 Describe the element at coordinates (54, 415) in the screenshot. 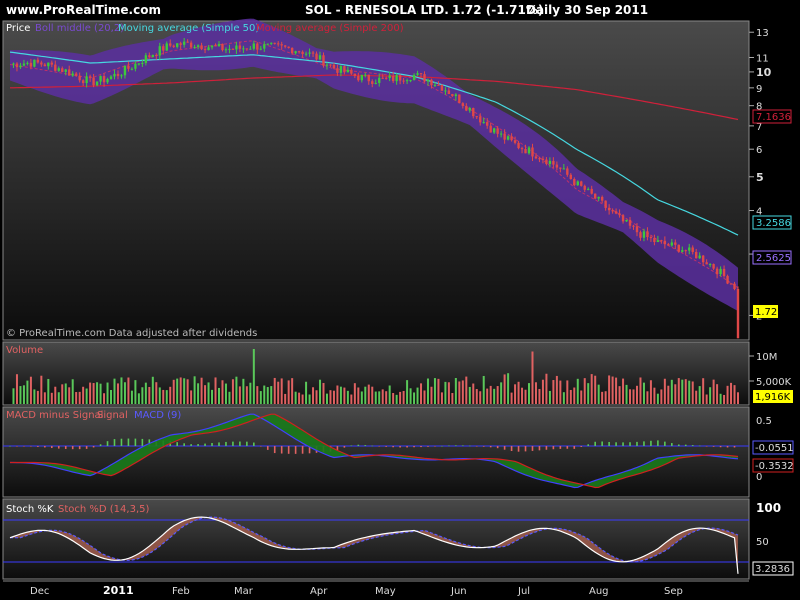

I see `macd-hist-label: MACD minus Signal` at that location.